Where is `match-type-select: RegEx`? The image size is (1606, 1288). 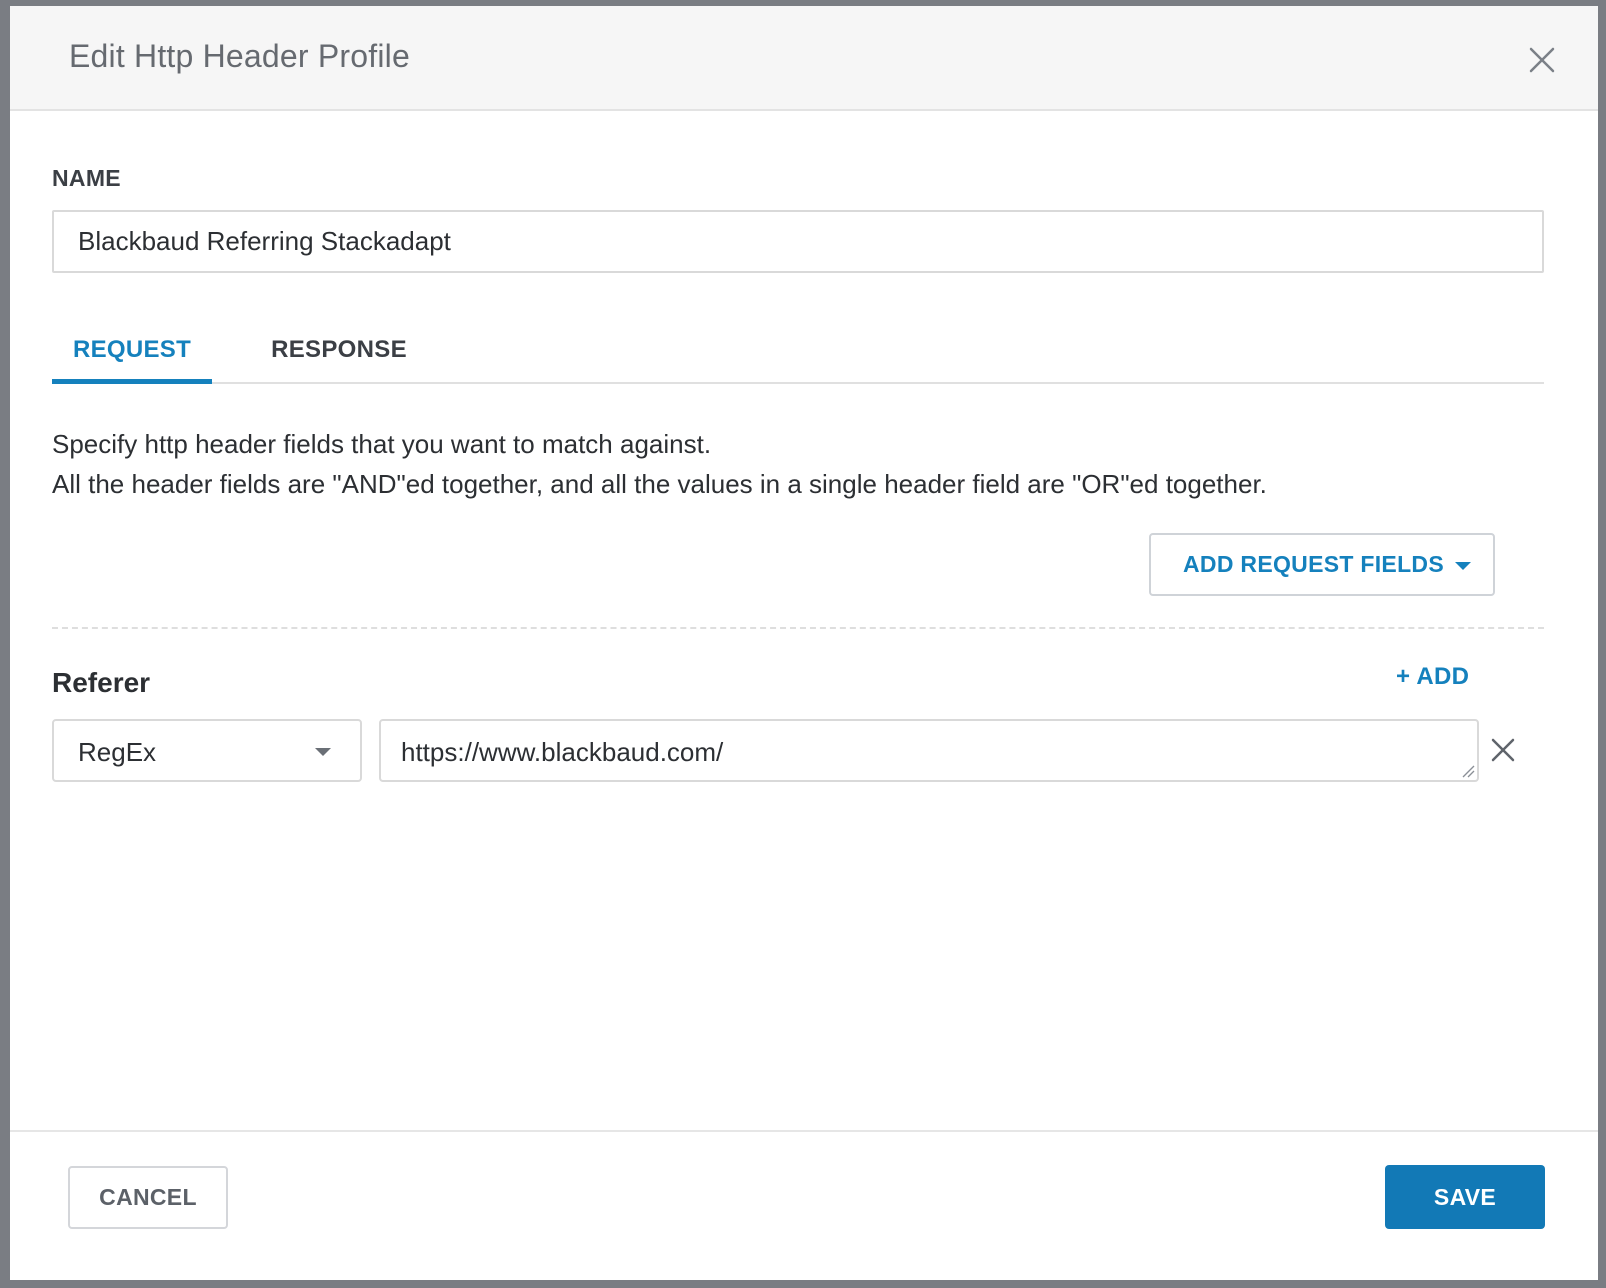 match-type-select: RegEx is located at coordinates (207, 750).